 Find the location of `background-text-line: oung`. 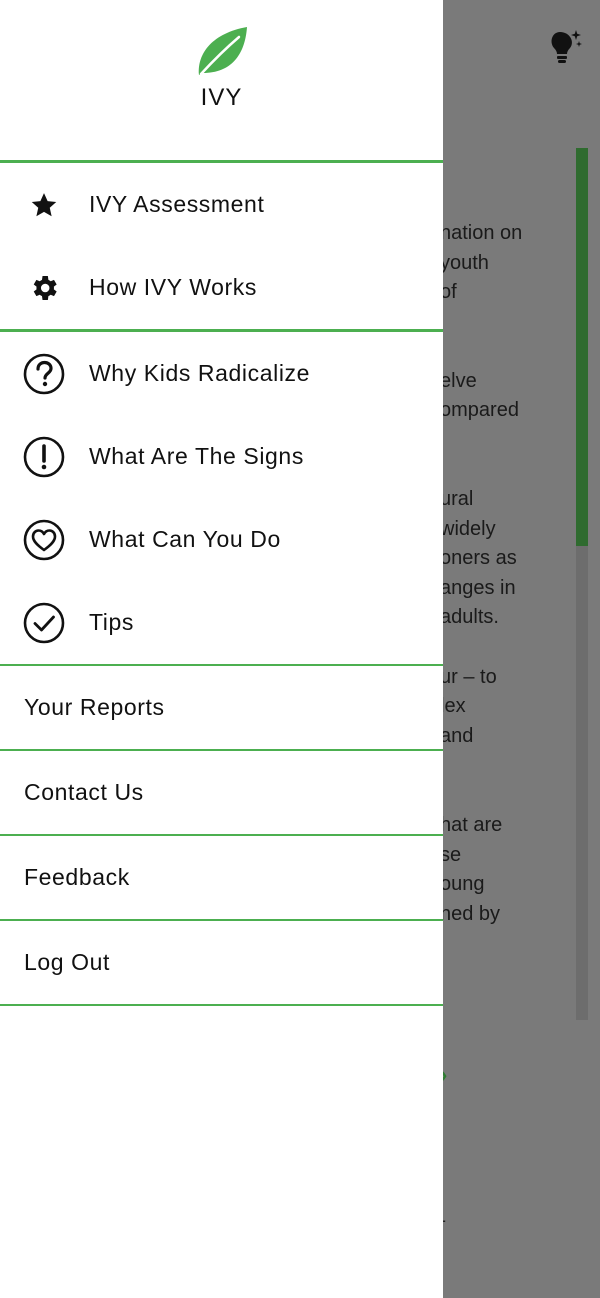

background-text-line: oung is located at coordinates (462, 884).